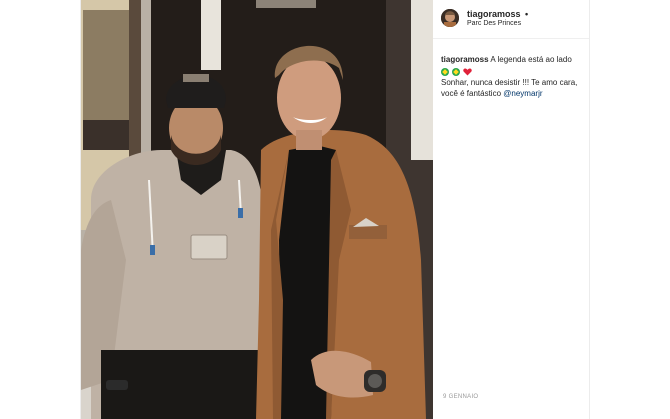 This screenshot has height=419, width=670. Describe the element at coordinates (522, 93) in the screenshot. I see `caption-mention: @neymarjr` at that location.